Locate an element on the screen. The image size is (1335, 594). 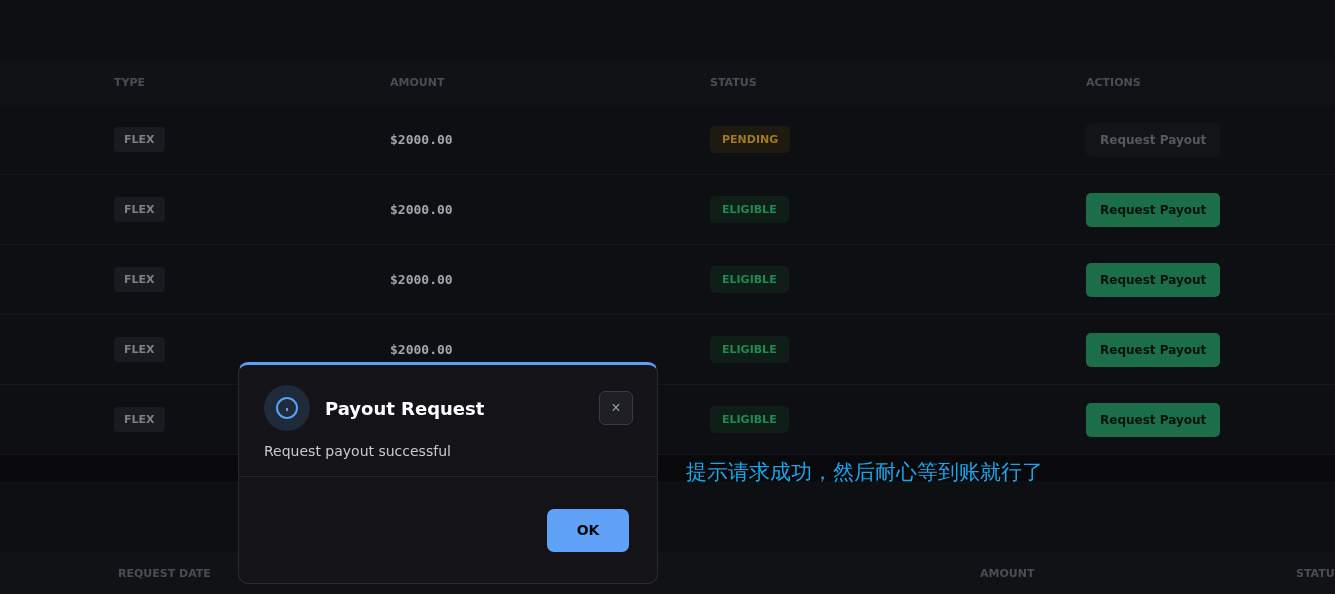
dialog-message: Request payout successful is located at coordinates (358, 452).